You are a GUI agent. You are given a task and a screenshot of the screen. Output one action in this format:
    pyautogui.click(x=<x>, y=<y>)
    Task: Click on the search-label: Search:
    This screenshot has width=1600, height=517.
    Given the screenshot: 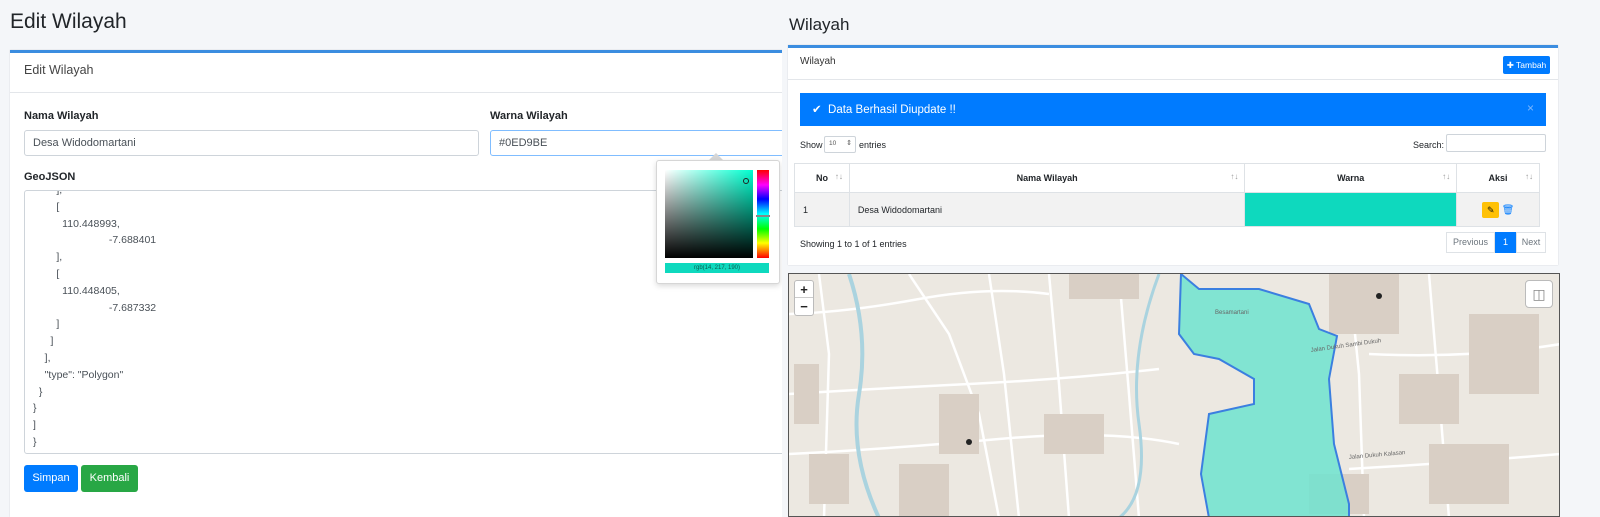 What is the action you would take?
    pyautogui.click(x=1429, y=145)
    